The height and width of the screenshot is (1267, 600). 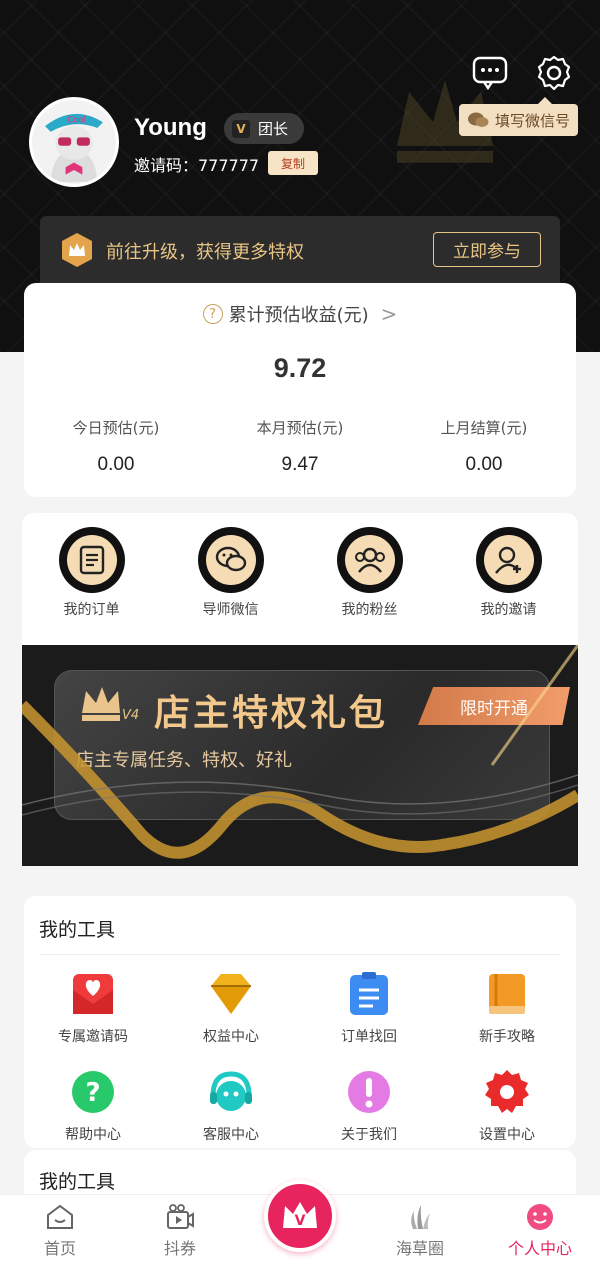 I want to click on headset-icon, so click(x=231, y=1091).